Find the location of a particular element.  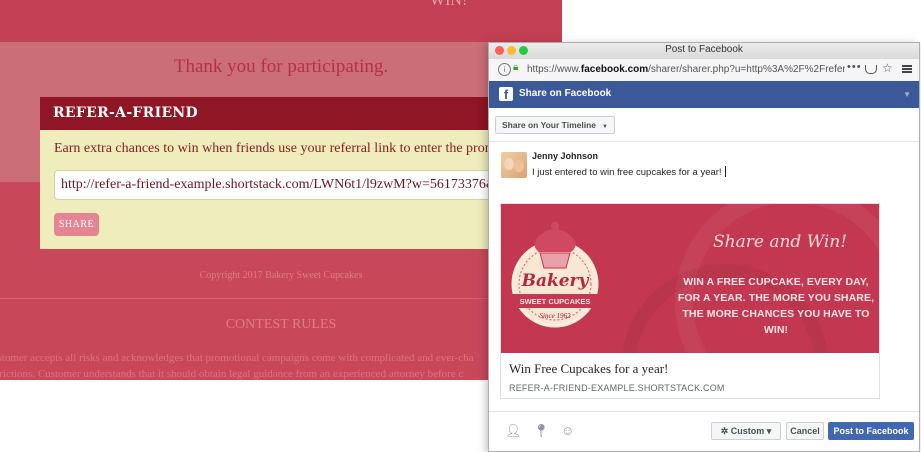

caret-down-icon: ▼ is located at coordinates (605, 127).